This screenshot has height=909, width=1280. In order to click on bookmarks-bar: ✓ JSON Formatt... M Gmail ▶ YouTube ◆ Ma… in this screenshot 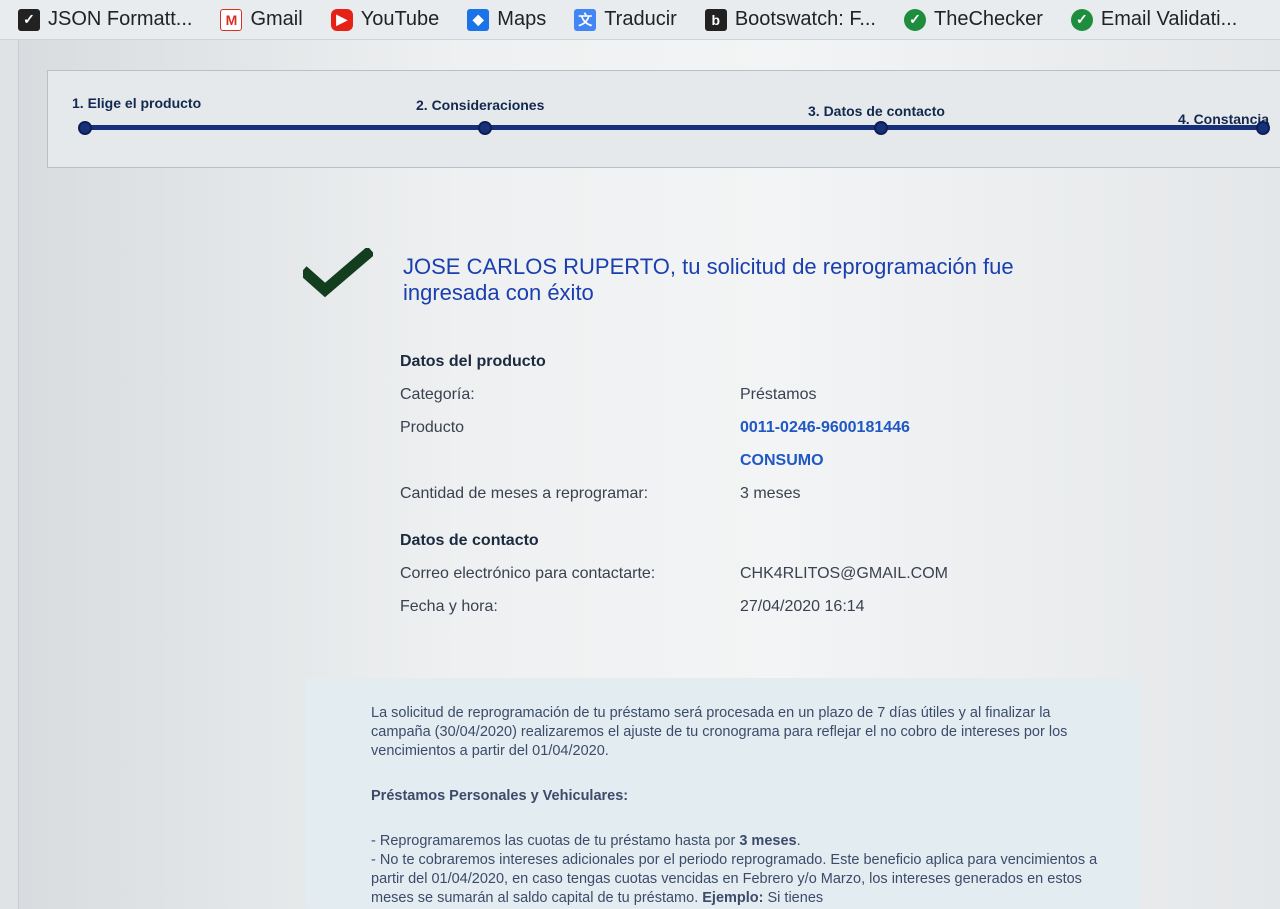, I will do `click(640, 20)`.